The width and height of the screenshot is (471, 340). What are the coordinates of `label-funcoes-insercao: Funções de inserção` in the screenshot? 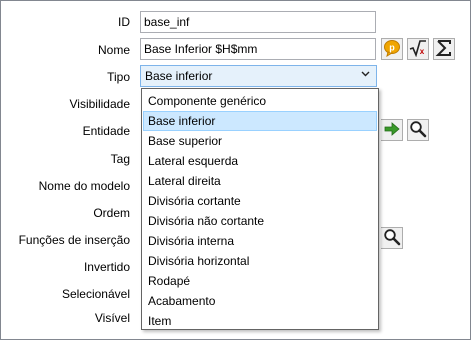 It's located at (74, 240).